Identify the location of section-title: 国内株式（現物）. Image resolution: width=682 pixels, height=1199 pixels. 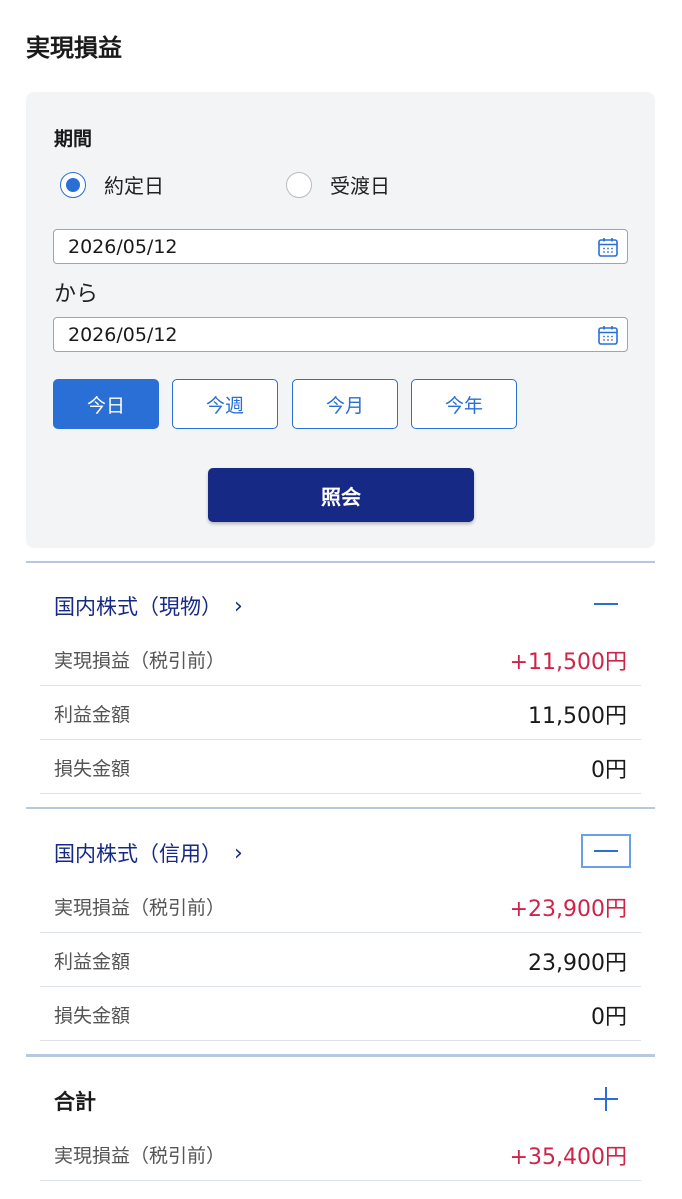
(138, 607).